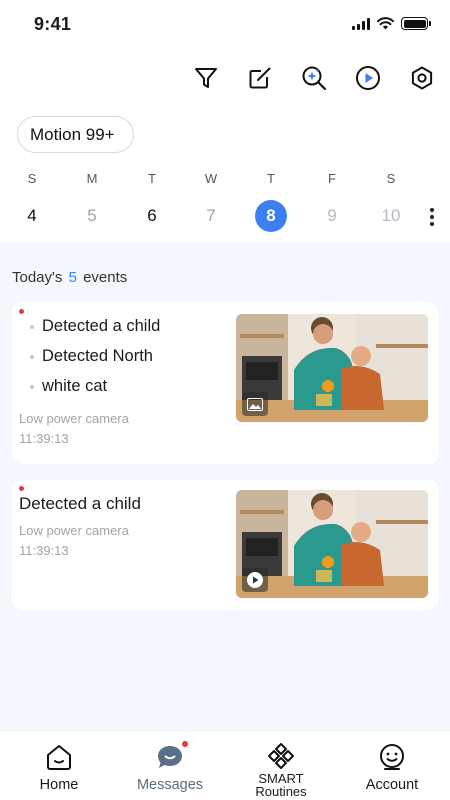  What do you see at coordinates (80, 503) in the screenshot?
I see `event-title: Detected a child` at bounding box center [80, 503].